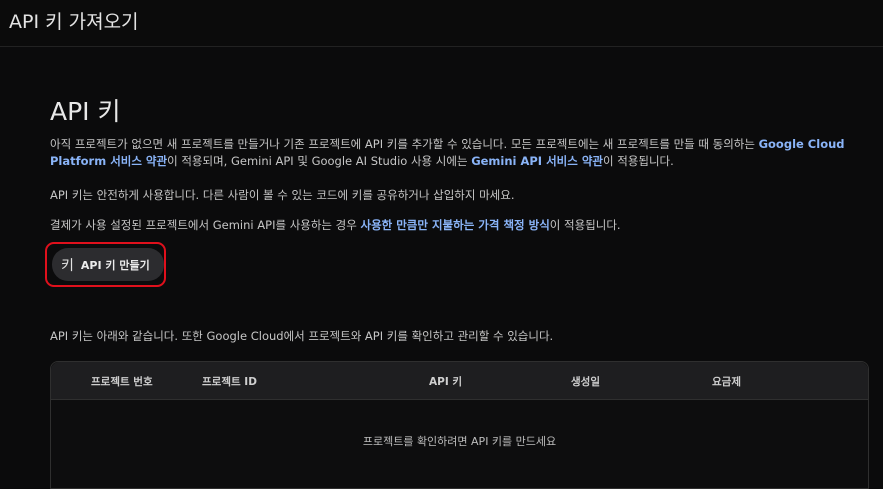  What do you see at coordinates (74, 22) in the screenshot?
I see `page-title: API 키 가져오기` at bounding box center [74, 22].